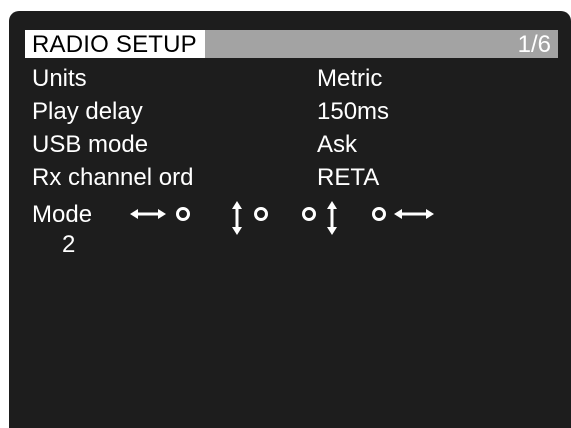 Image resolution: width=571 pixels, height=428 pixels. Describe the element at coordinates (353, 112) in the screenshot. I see `setting-value-play-delay: 150ms` at that location.